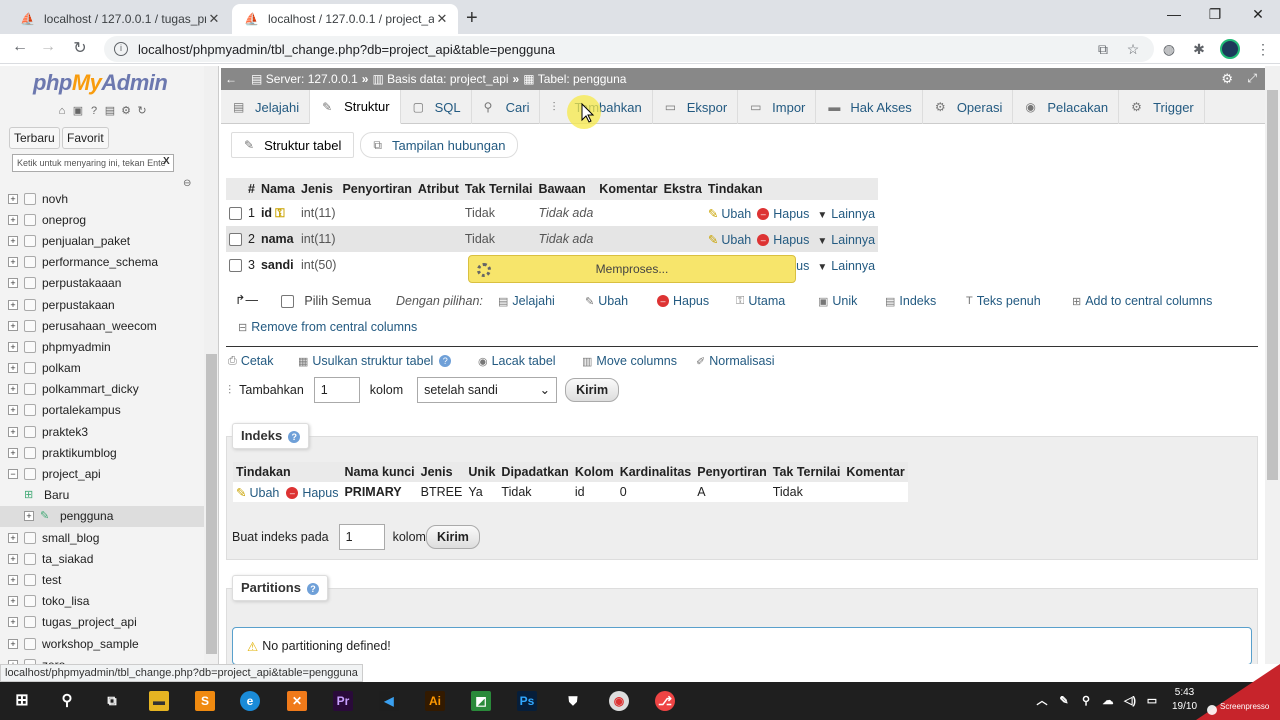 The width and height of the screenshot is (1280, 720). Describe the element at coordinates (121, 49) in the screenshot. I see `site-info-icon: i` at that location.